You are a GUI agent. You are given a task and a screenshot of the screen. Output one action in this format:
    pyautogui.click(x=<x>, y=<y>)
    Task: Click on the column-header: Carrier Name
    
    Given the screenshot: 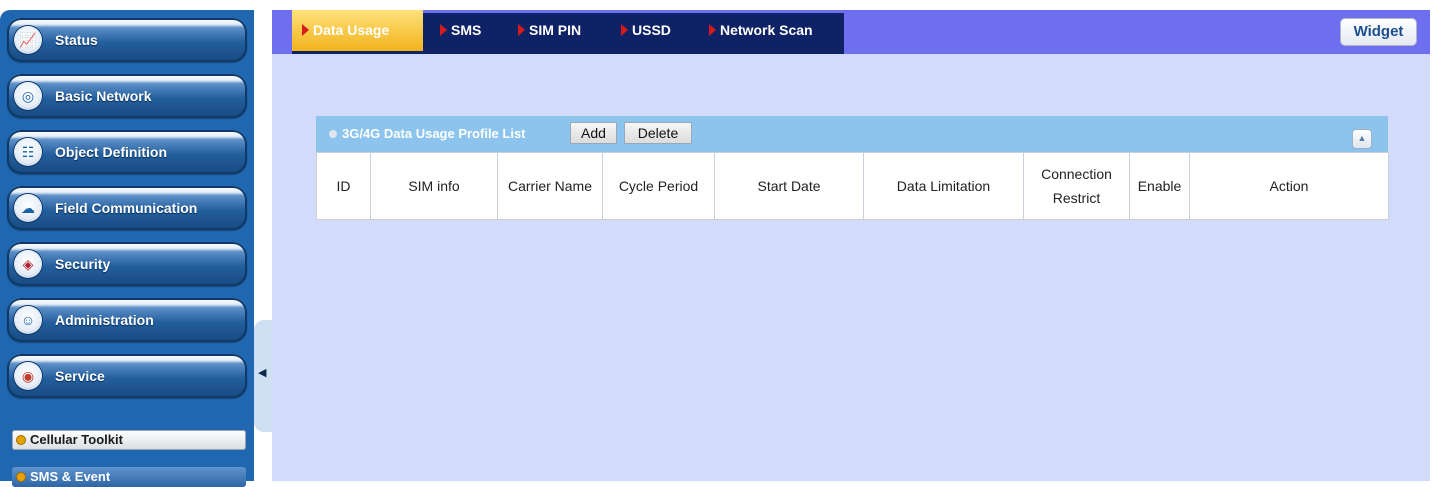 What is the action you would take?
    pyautogui.click(x=550, y=186)
    